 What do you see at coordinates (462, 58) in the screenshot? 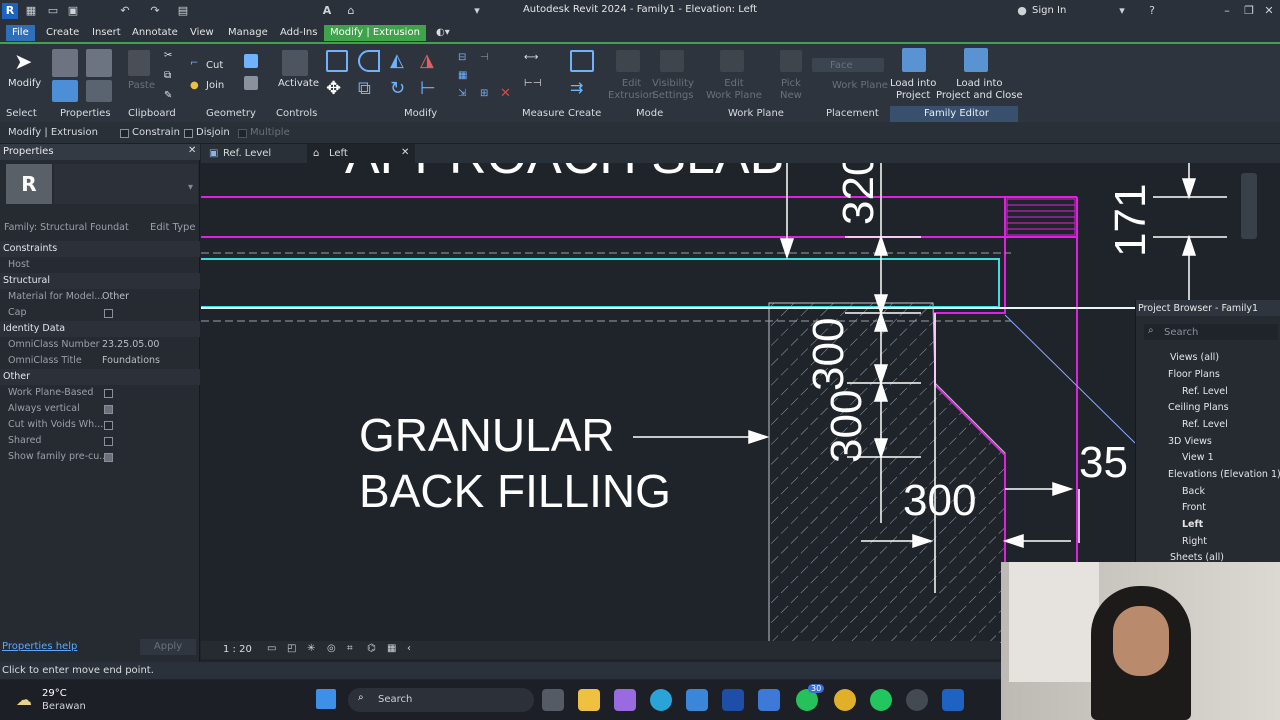
I see `split-icon: ⊟` at bounding box center [462, 58].